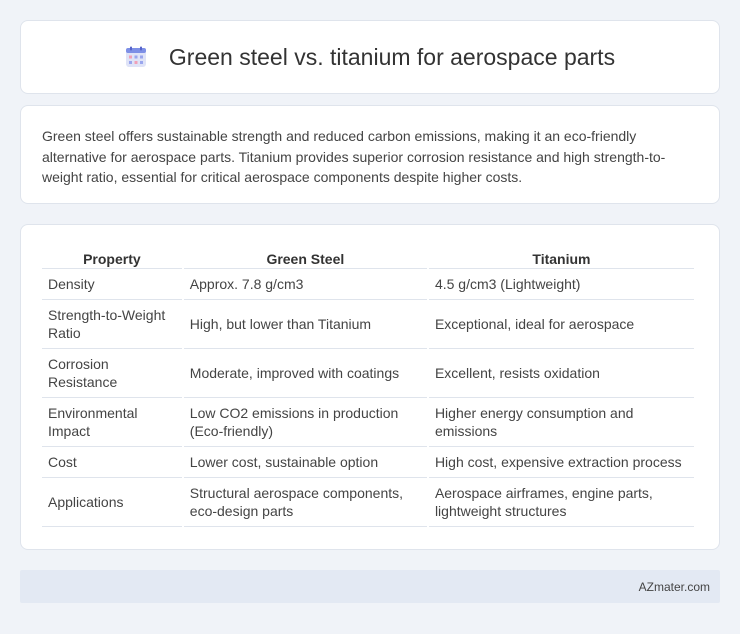 This screenshot has height=634, width=740. Describe the element at coordinates (112, 373) in the screenshot. I see `cell-property: Corrosion Resistance` at that location.